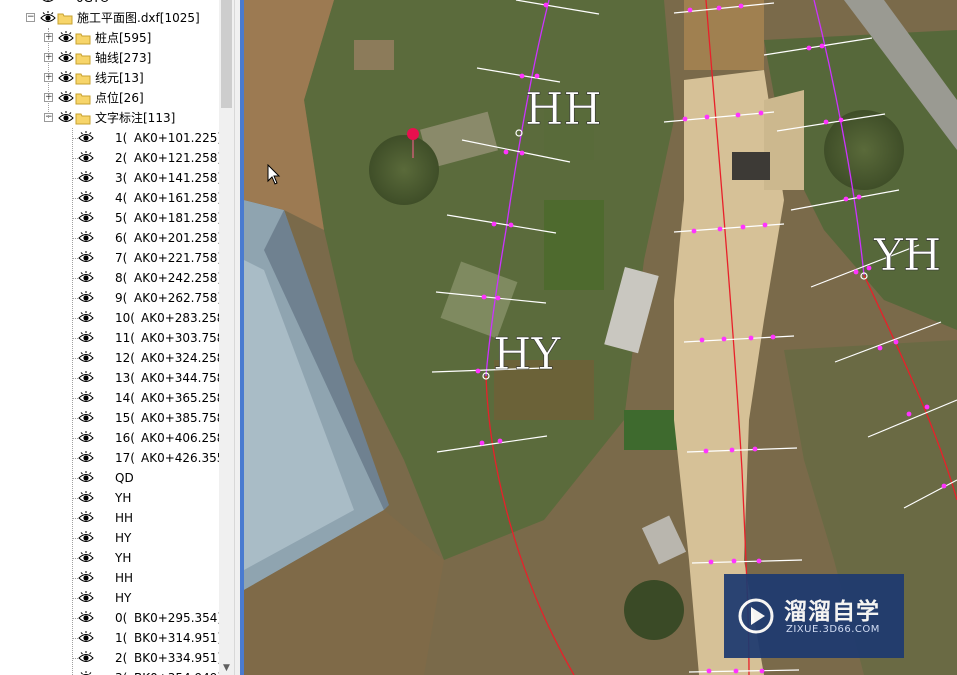  Describe the element at coordinates (109, 278) in the screenshot. I see `annotation-item: 8(AK0+242.258)` at that location.